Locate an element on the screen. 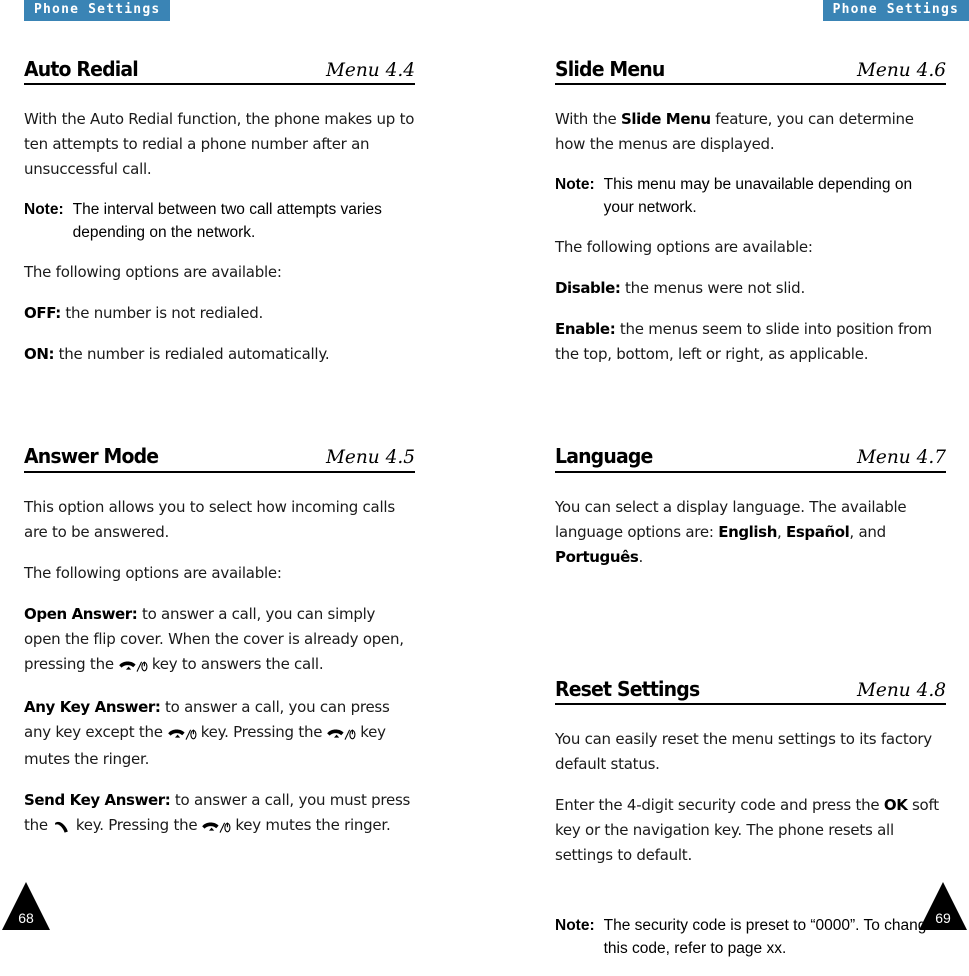  intro-text-a: With the is located at coordinates (586, 119).